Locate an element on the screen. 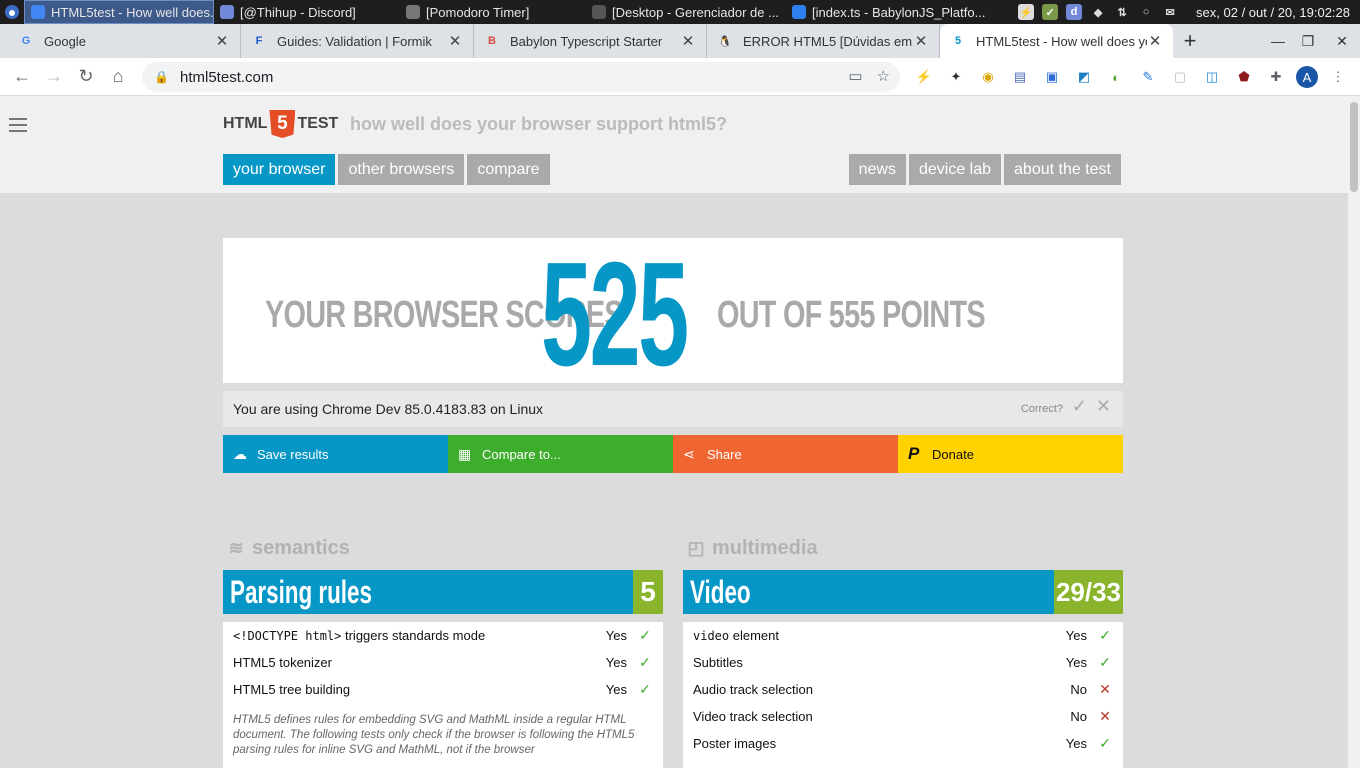  browser-tab: B Babylon Typescript Starter ✕ is located at coordinates (590, 41).